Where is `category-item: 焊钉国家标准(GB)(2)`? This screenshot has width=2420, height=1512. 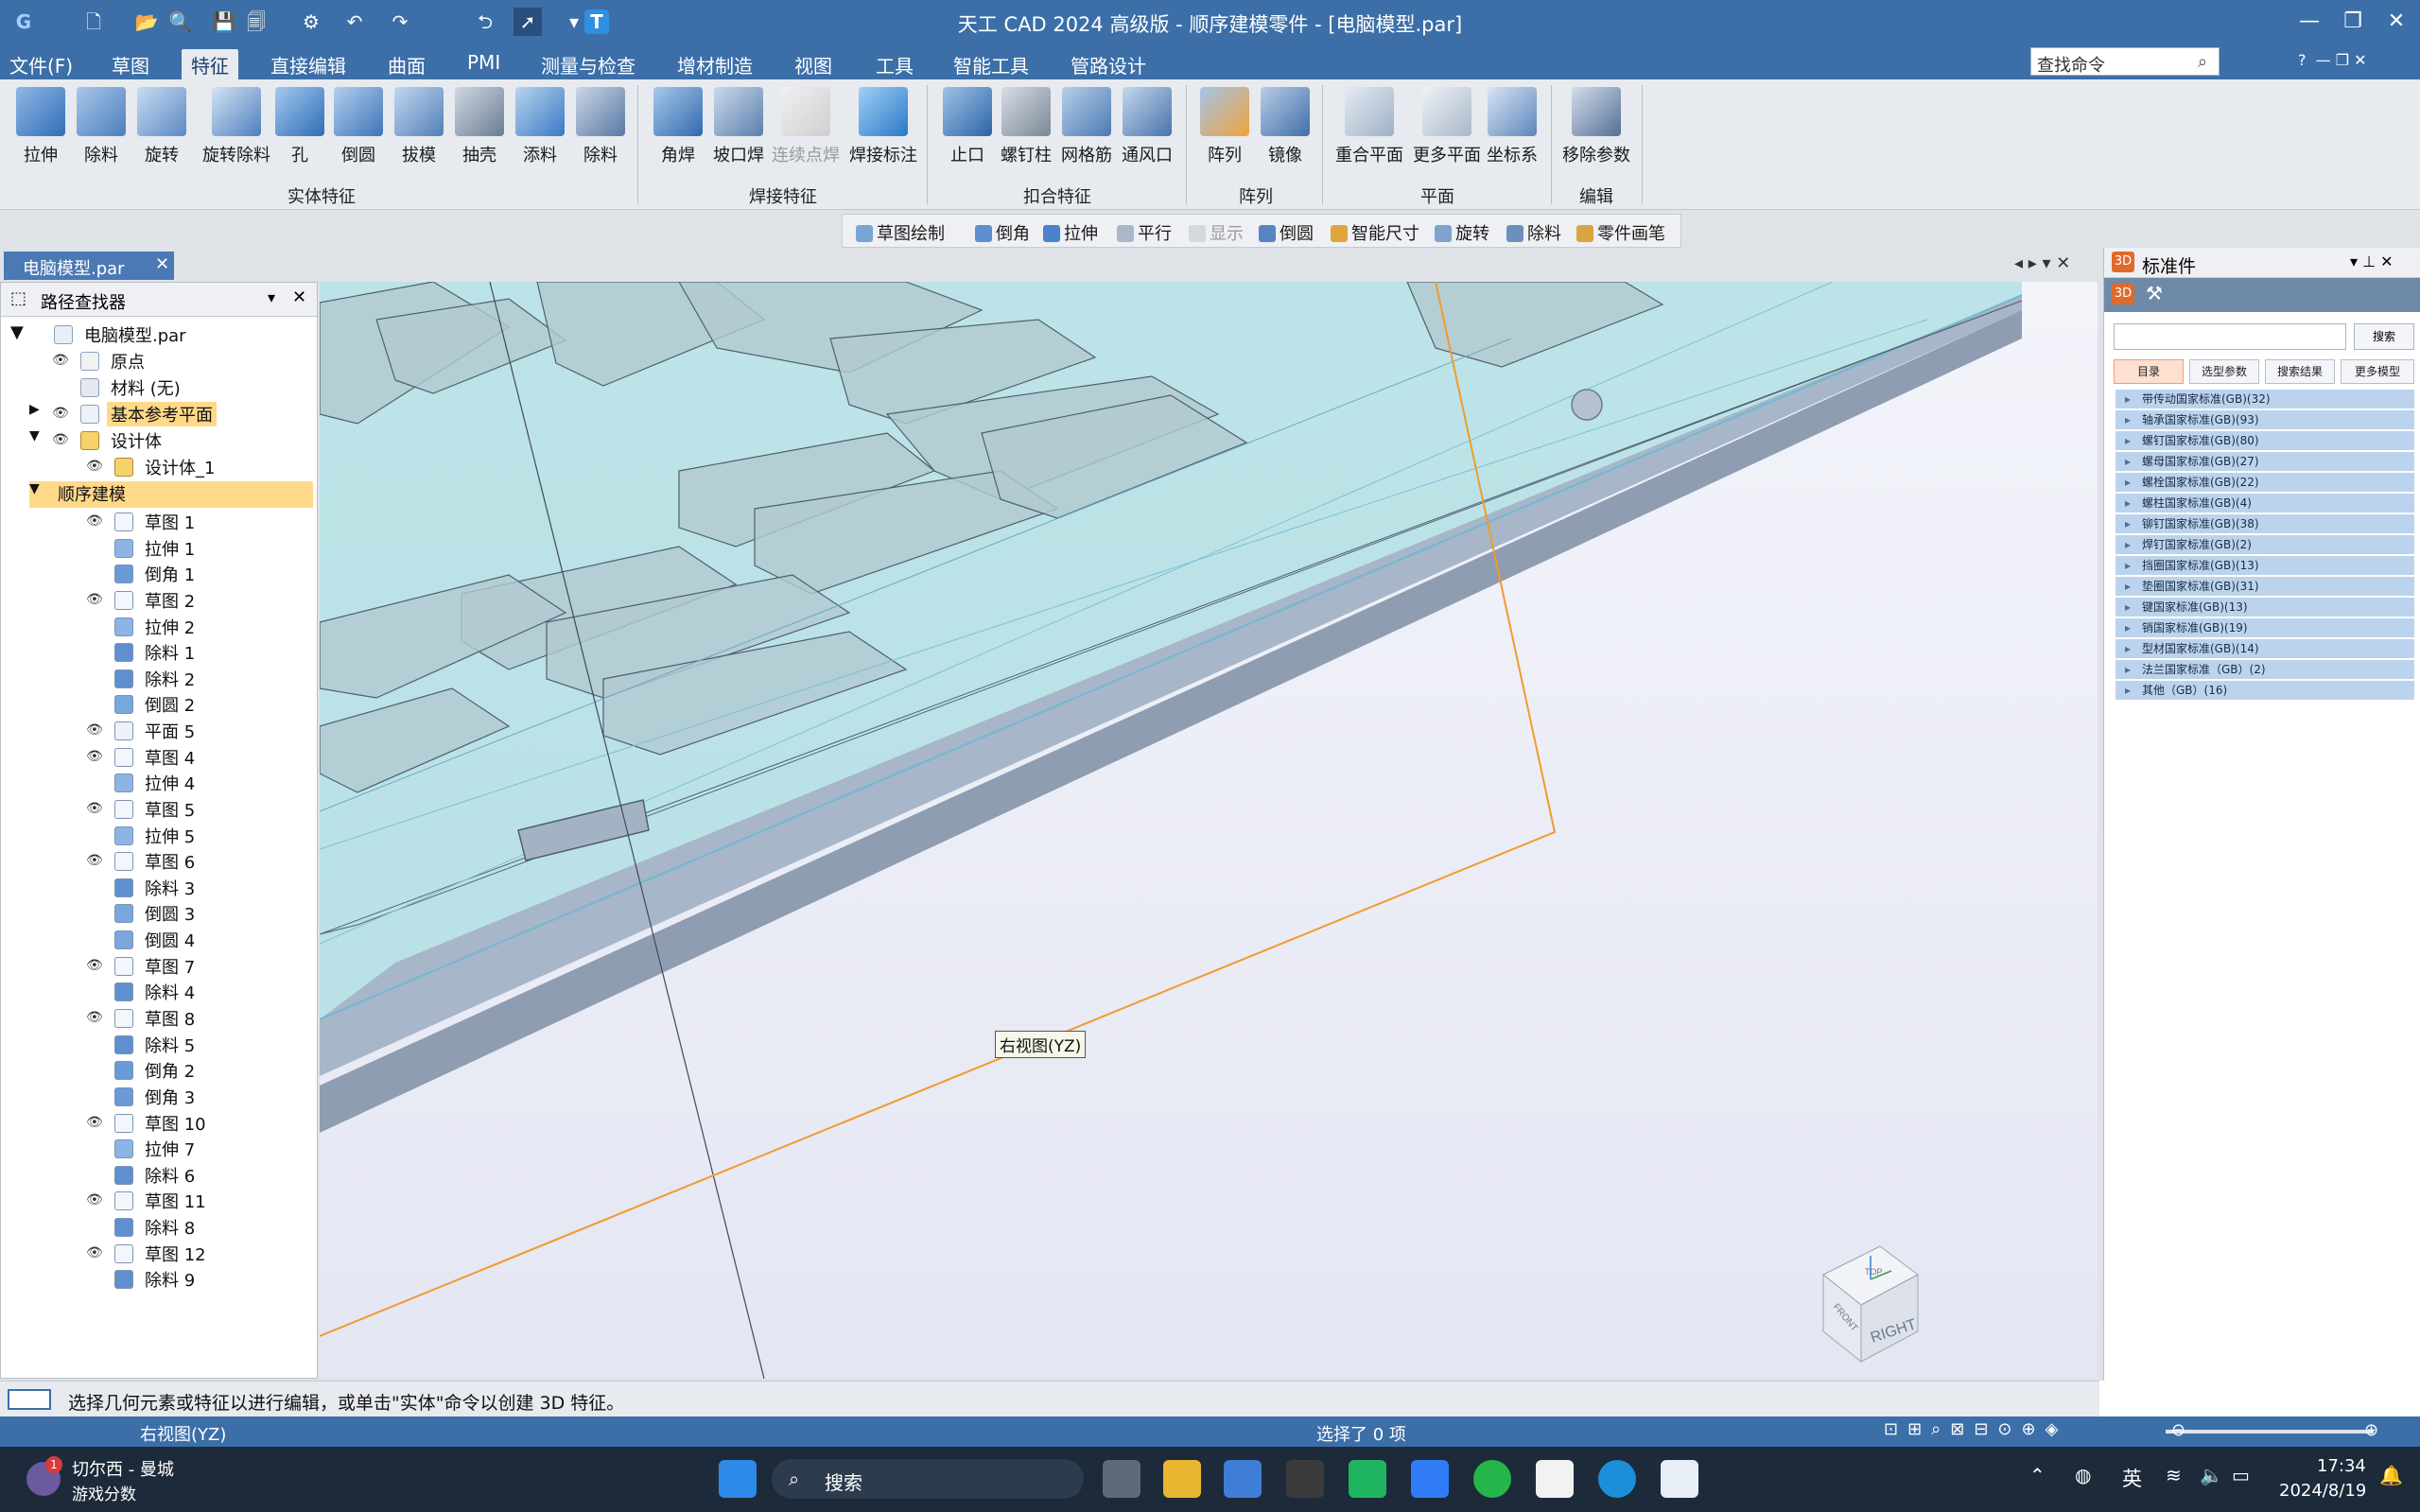 category-item: 焊钉国家标准(GB)(2) is located at coordinates (2265, 545).